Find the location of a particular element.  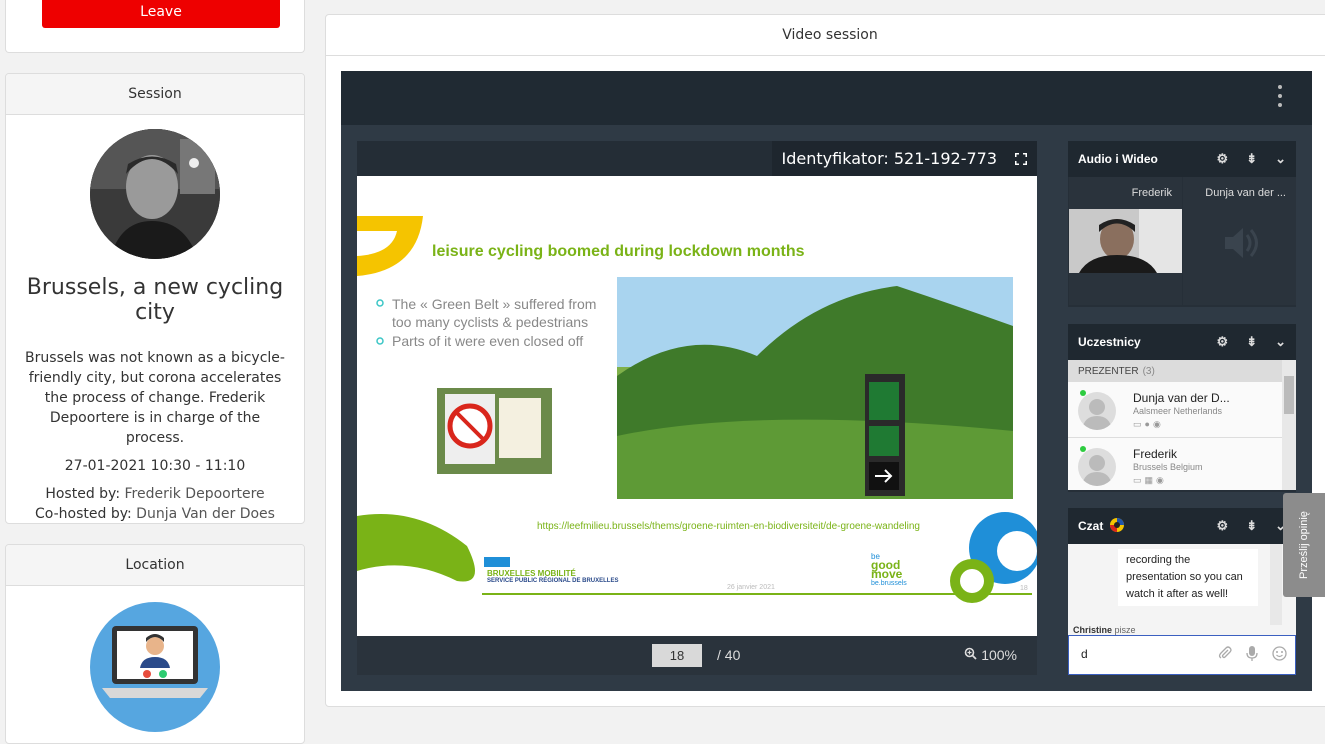

feedback-tab: Prześlij opinię is located at coordinates (1304, 545).